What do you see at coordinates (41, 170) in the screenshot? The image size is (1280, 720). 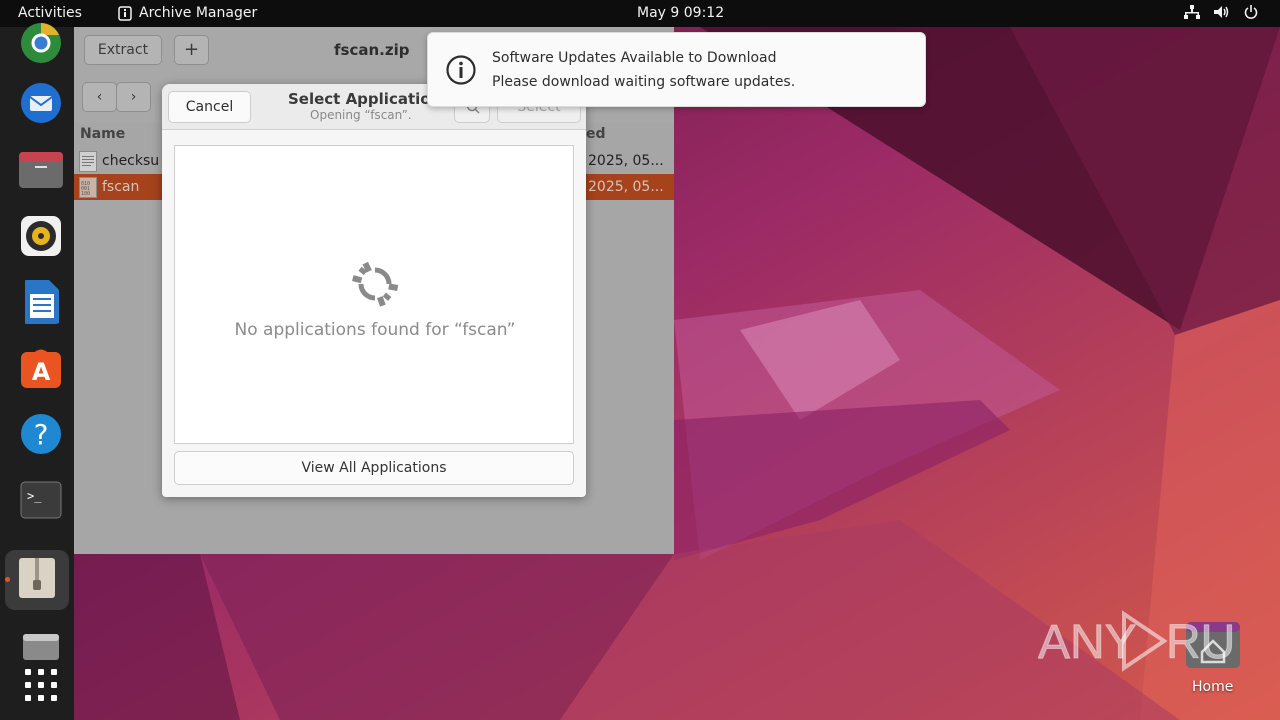 I see `files-icon` at bounding box center [41, 170].